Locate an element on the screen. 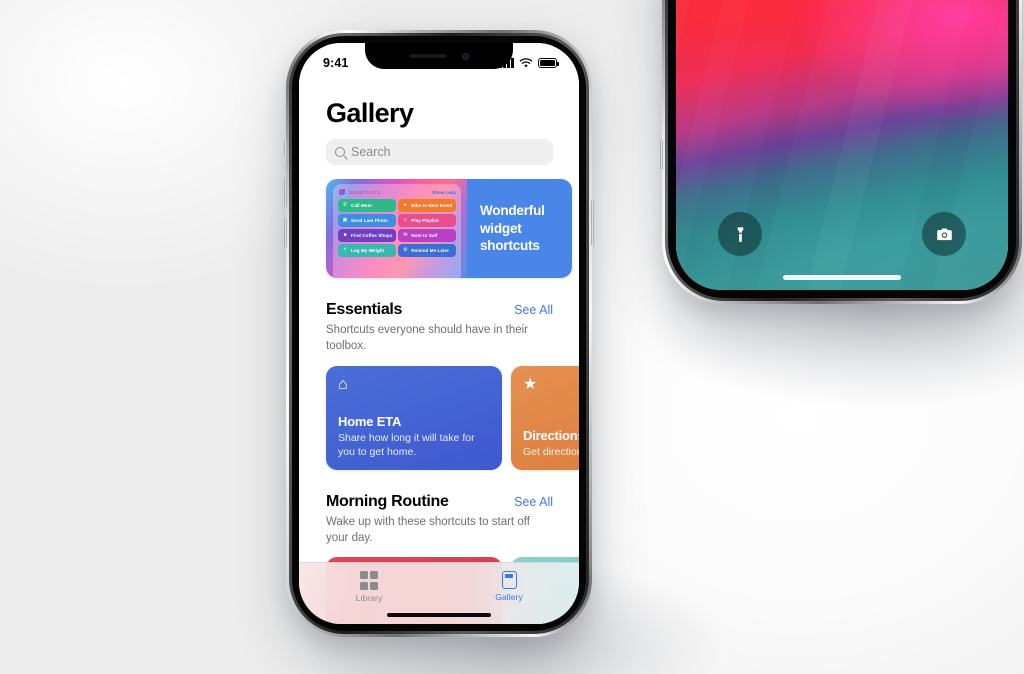  featured-caption: Wonderful widget shortcuts is located at coordinates (519, 228).